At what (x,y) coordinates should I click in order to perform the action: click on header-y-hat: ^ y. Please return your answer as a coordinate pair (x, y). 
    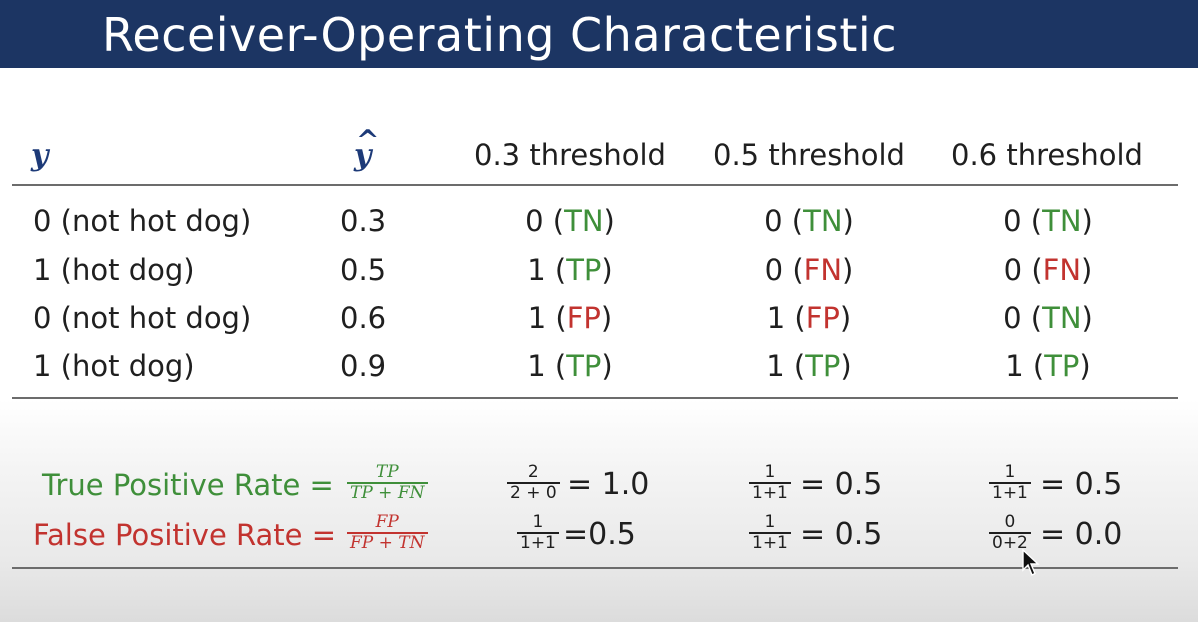
    Looking at the image, I should click on (366, 148).